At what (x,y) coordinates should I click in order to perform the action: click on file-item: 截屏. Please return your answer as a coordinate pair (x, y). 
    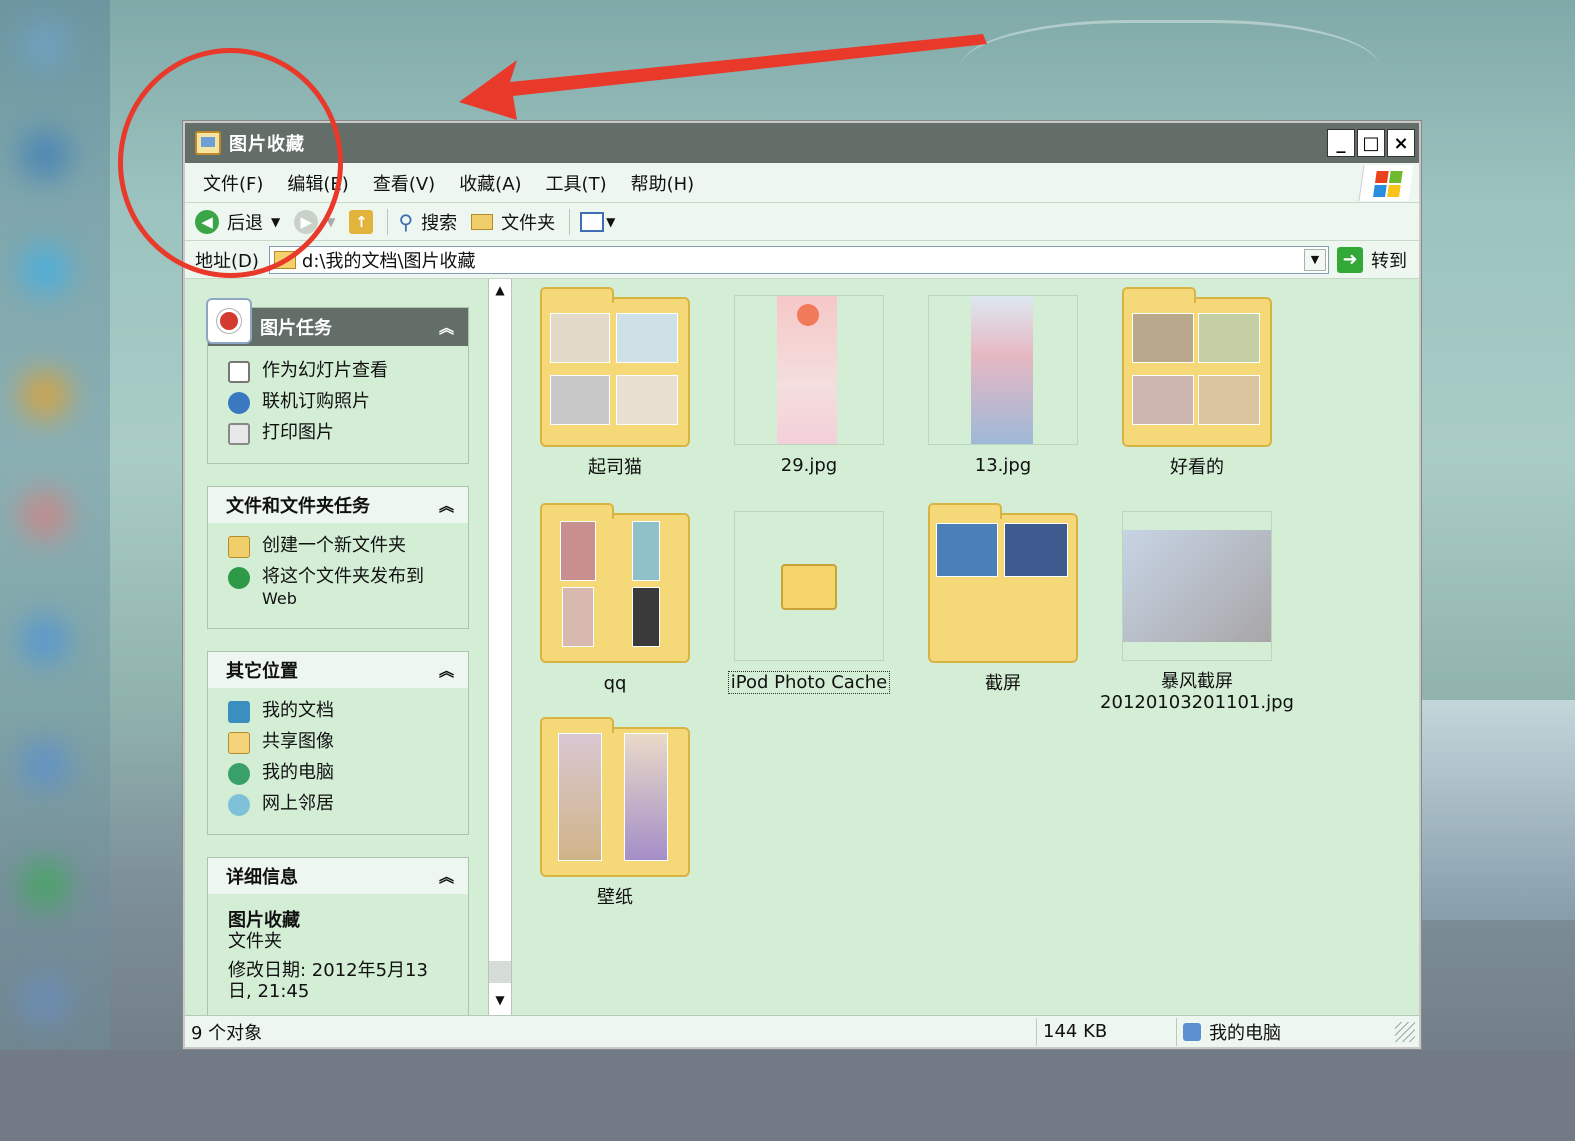
    Looking at the image, I should click on (1003, 597).